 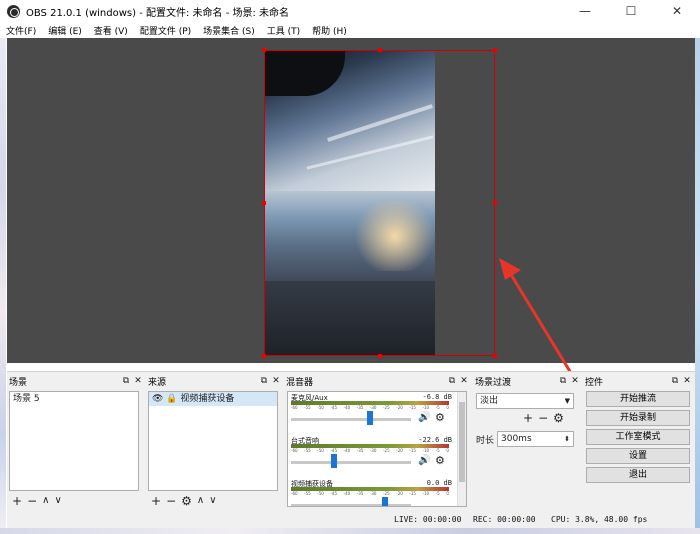 What do you see at coordinates (386, 450) in the screenshot?
I see `tick-label: -25` at bounding box center [386, 450].